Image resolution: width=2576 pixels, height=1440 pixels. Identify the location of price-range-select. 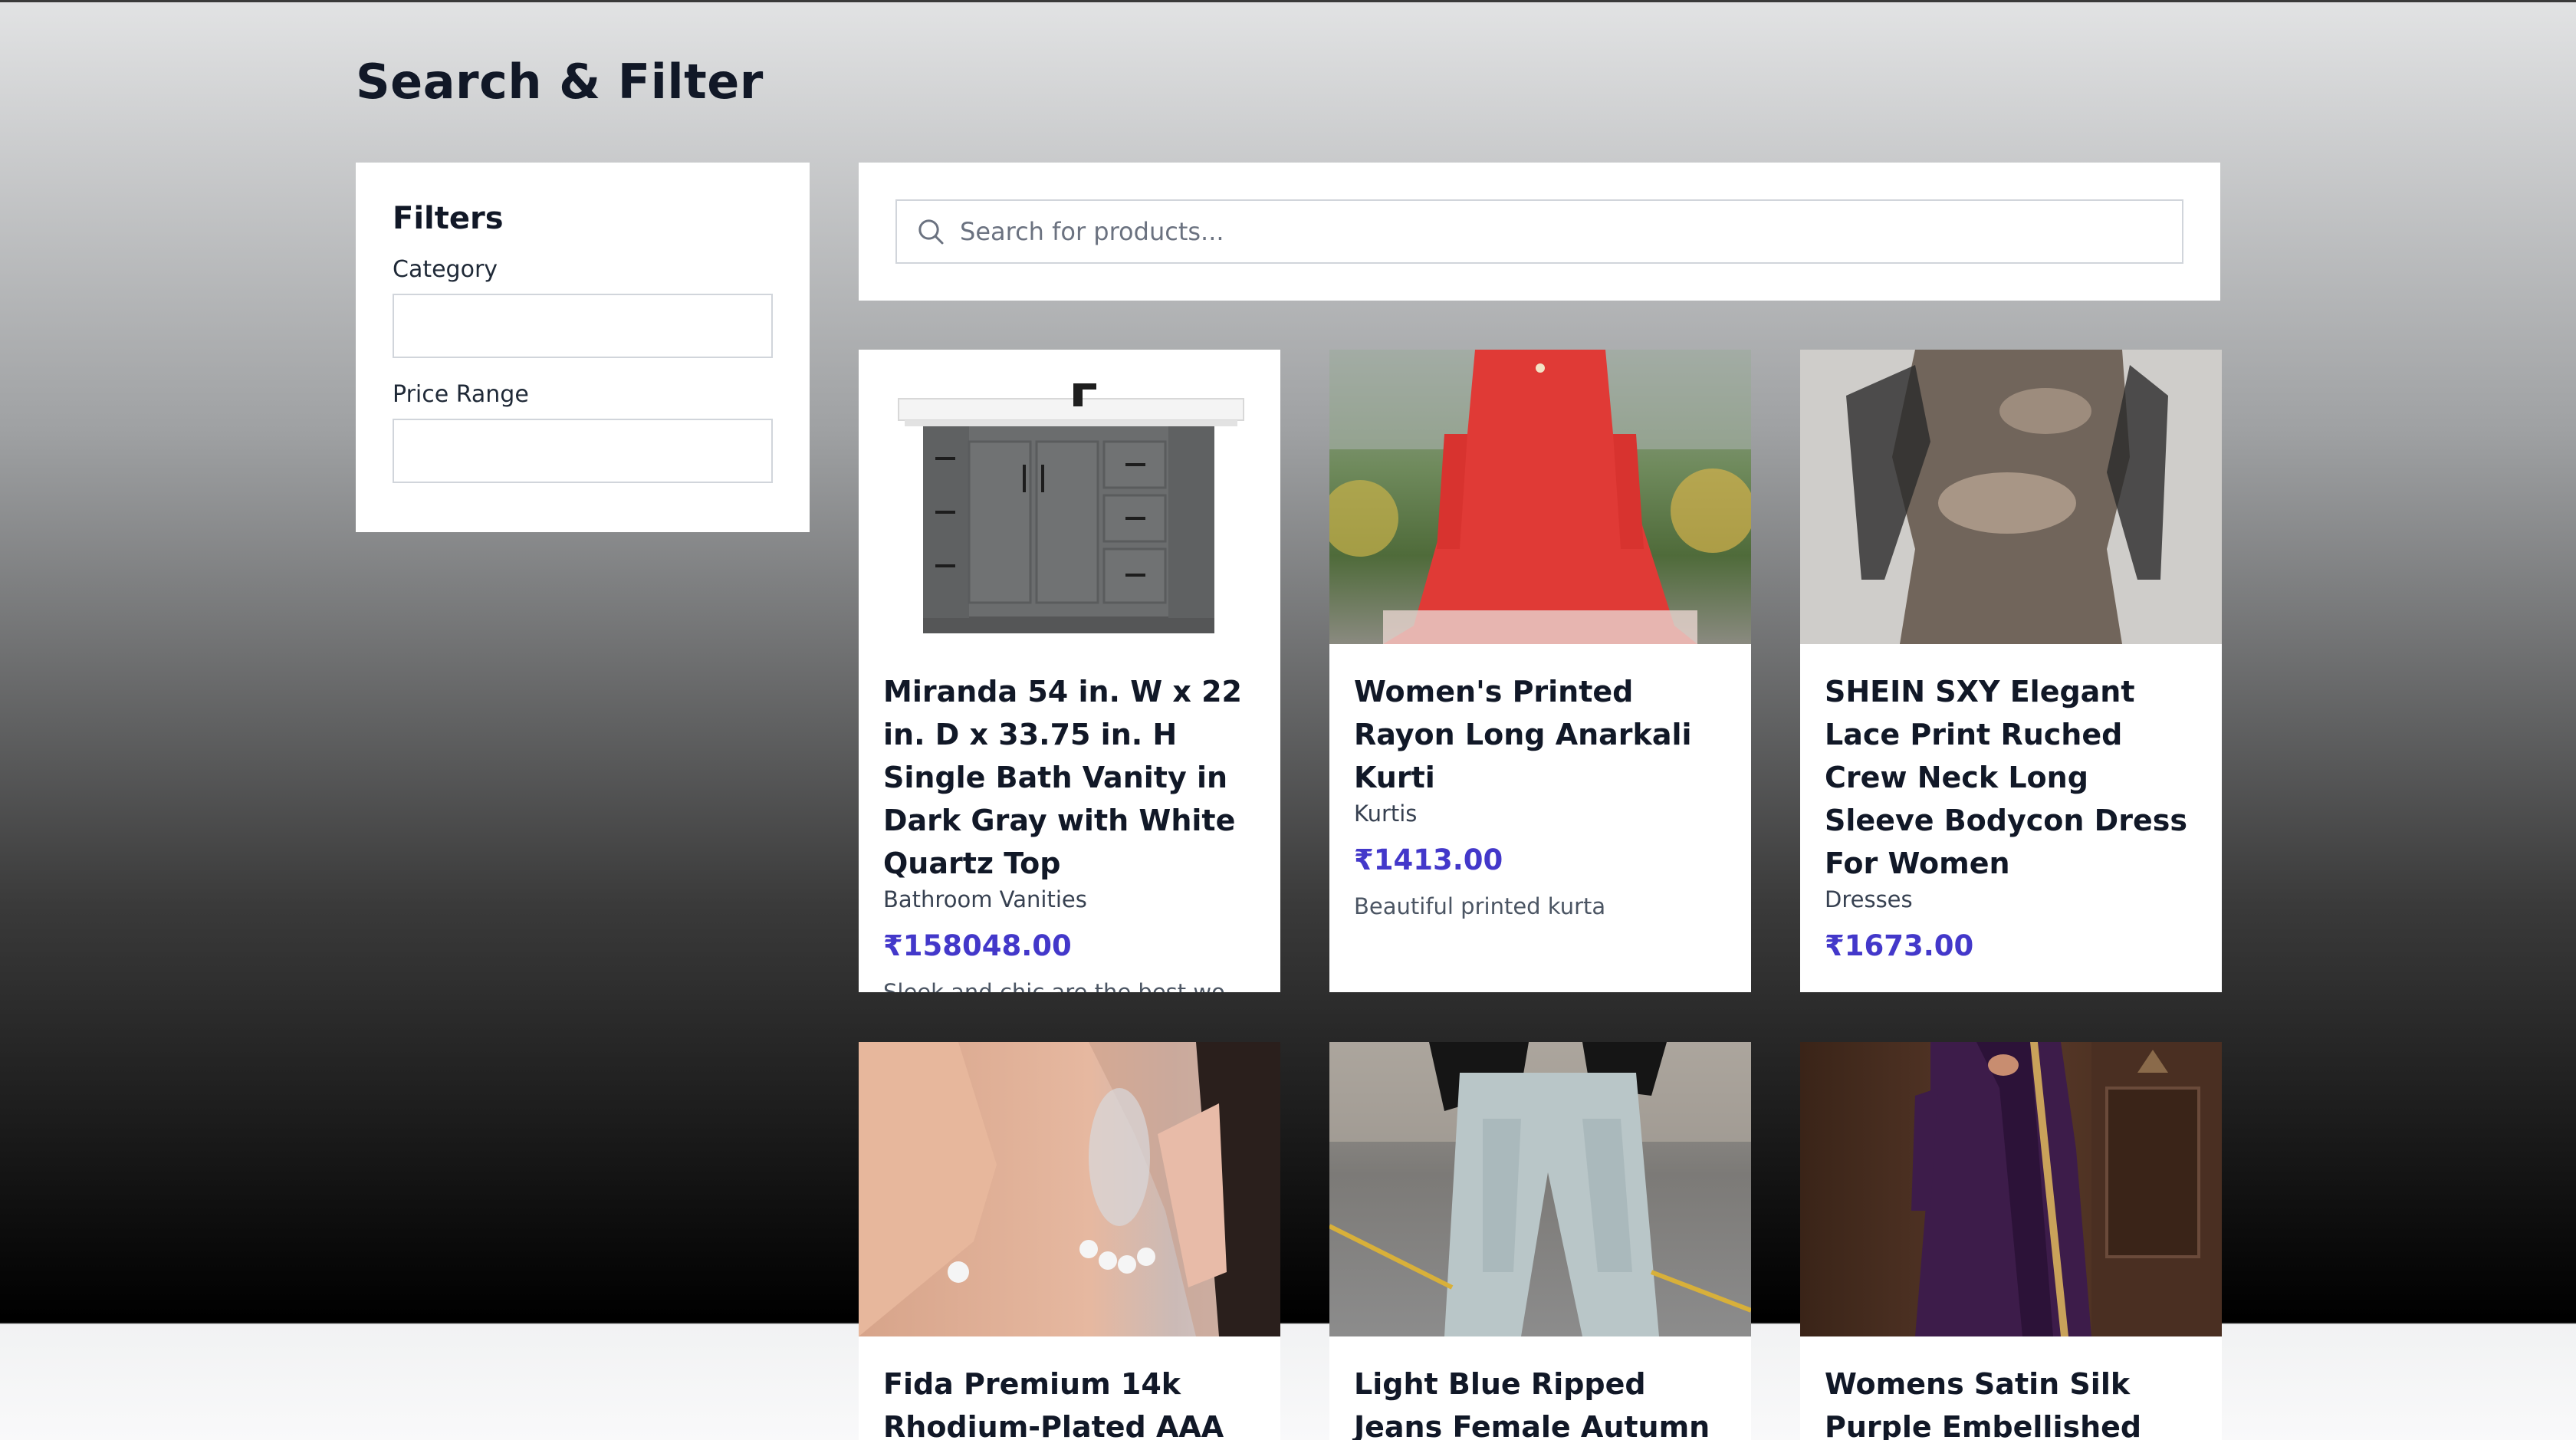
(583, 451).